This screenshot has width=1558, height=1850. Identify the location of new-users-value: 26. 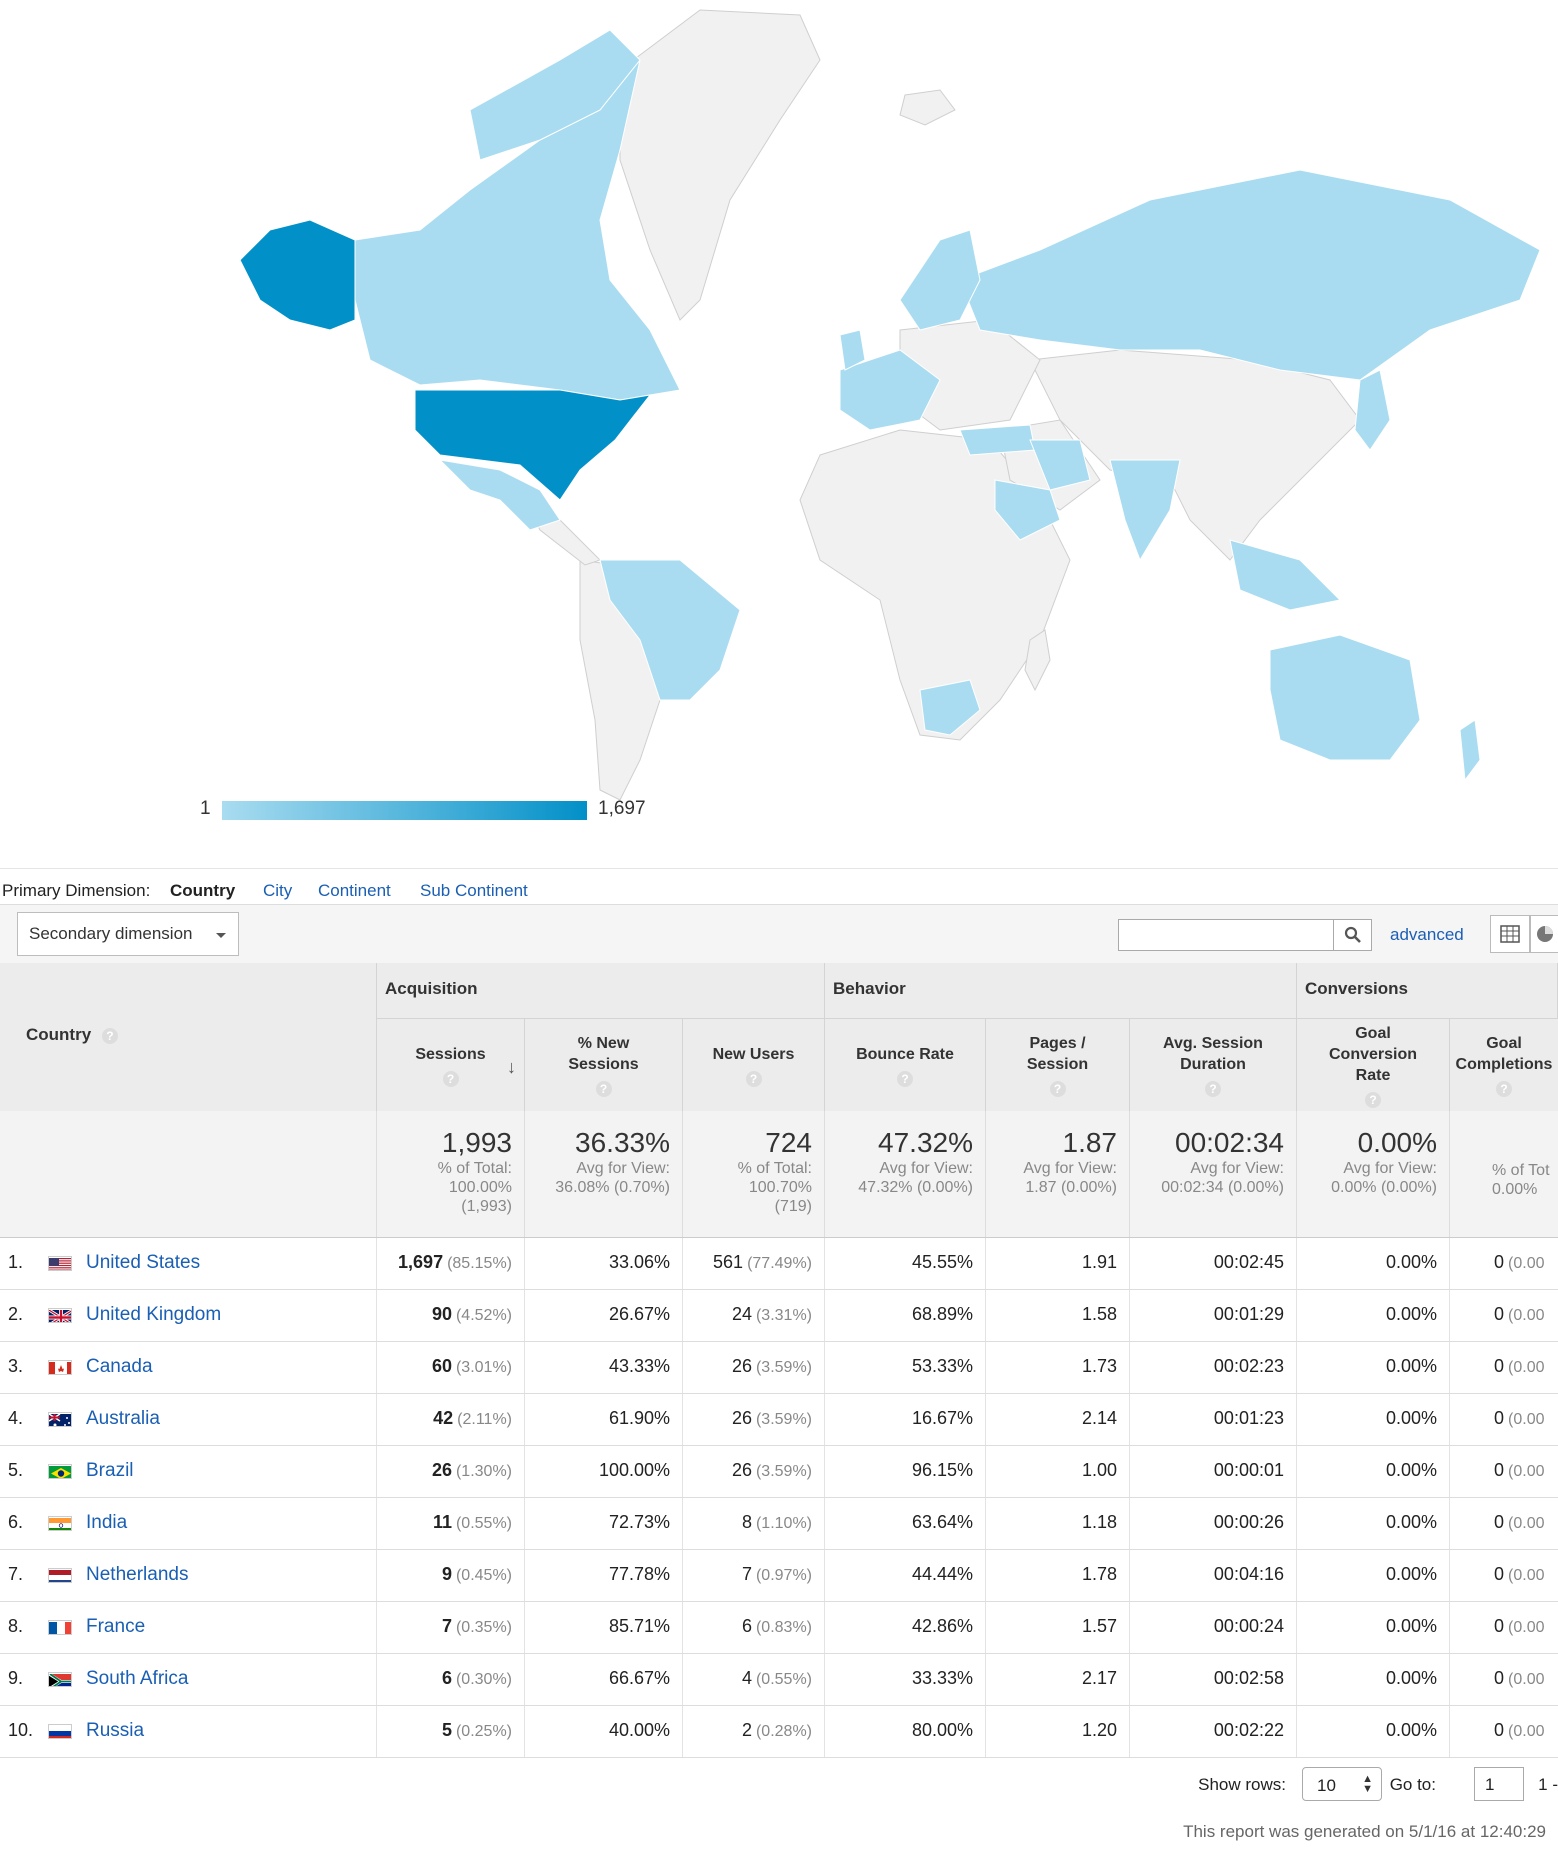
(741, 1366).